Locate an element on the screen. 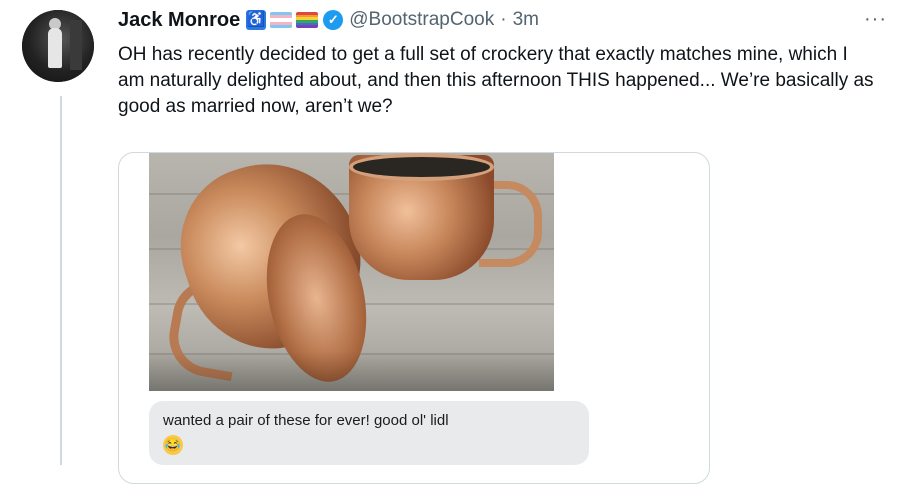 The height and width of the screenshot is (484, 900). verified-badge-icon: ✓ is located at coordinates (333, 20).